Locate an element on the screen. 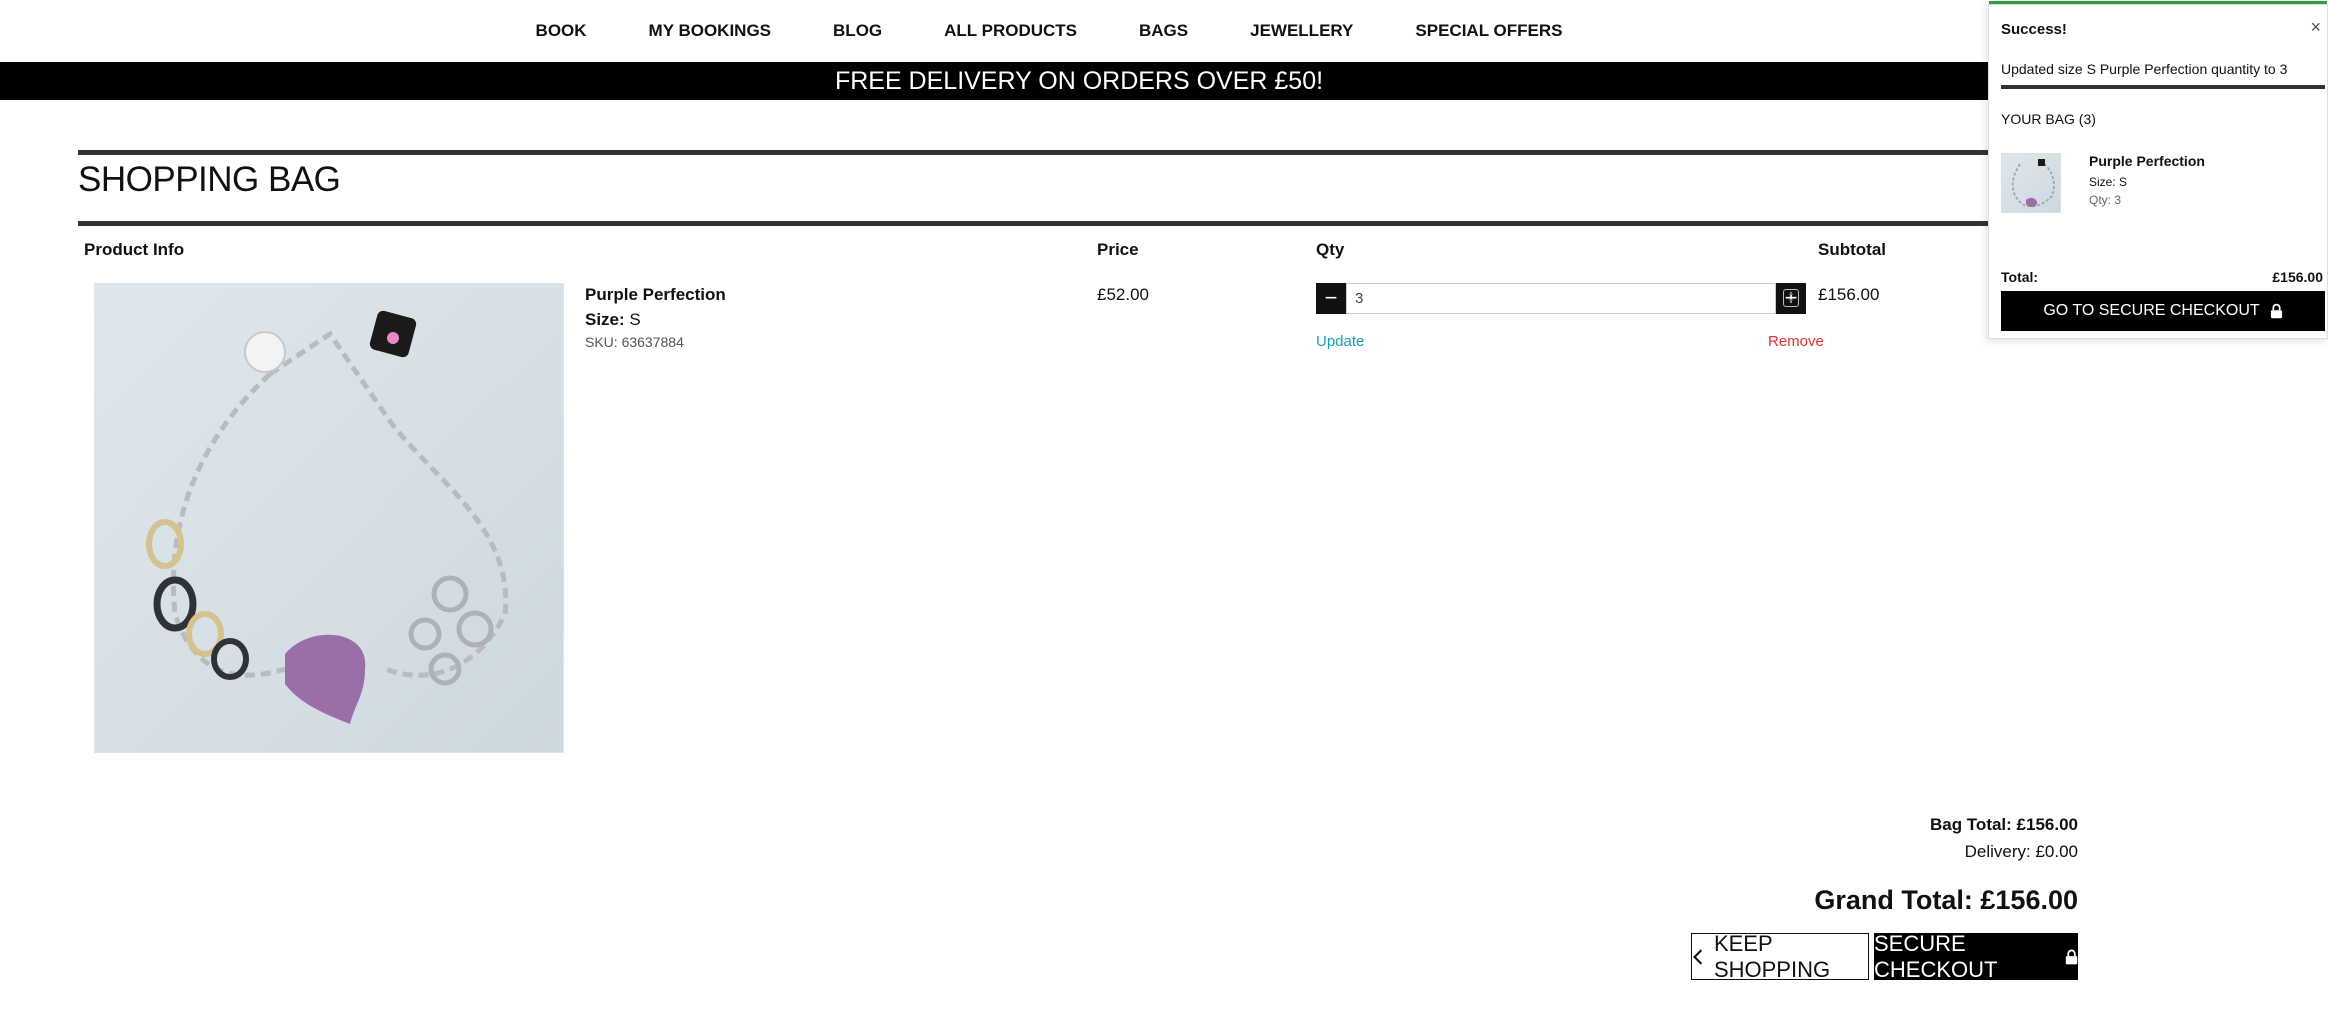  popup-total-label: Total: is located at coordinates (2020, 277).